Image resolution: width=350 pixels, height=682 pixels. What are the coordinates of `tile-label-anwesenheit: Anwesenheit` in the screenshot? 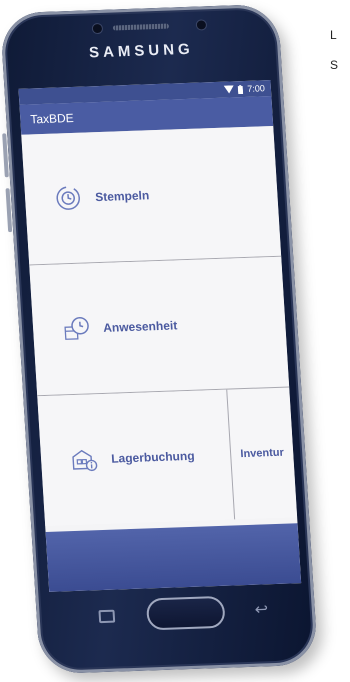 It's located at (140, 326).